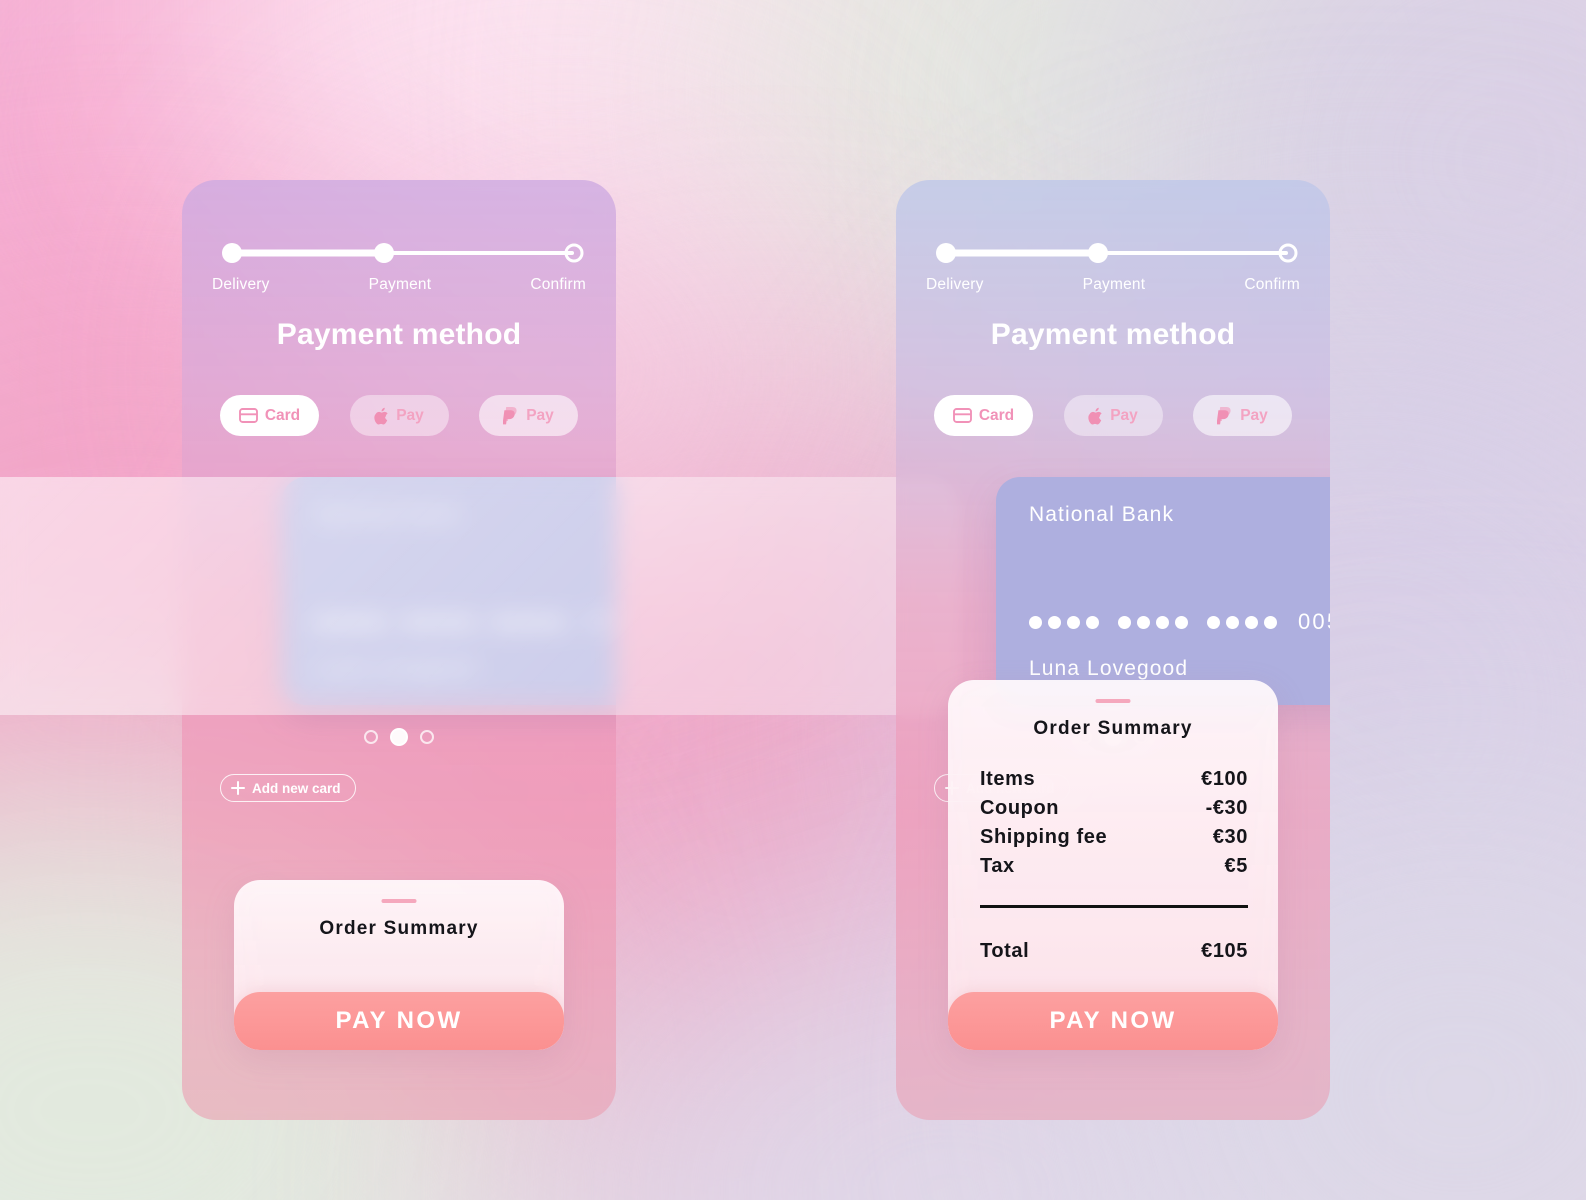  I want to click on summary-label: Shipping fee, so click(1044, 837).